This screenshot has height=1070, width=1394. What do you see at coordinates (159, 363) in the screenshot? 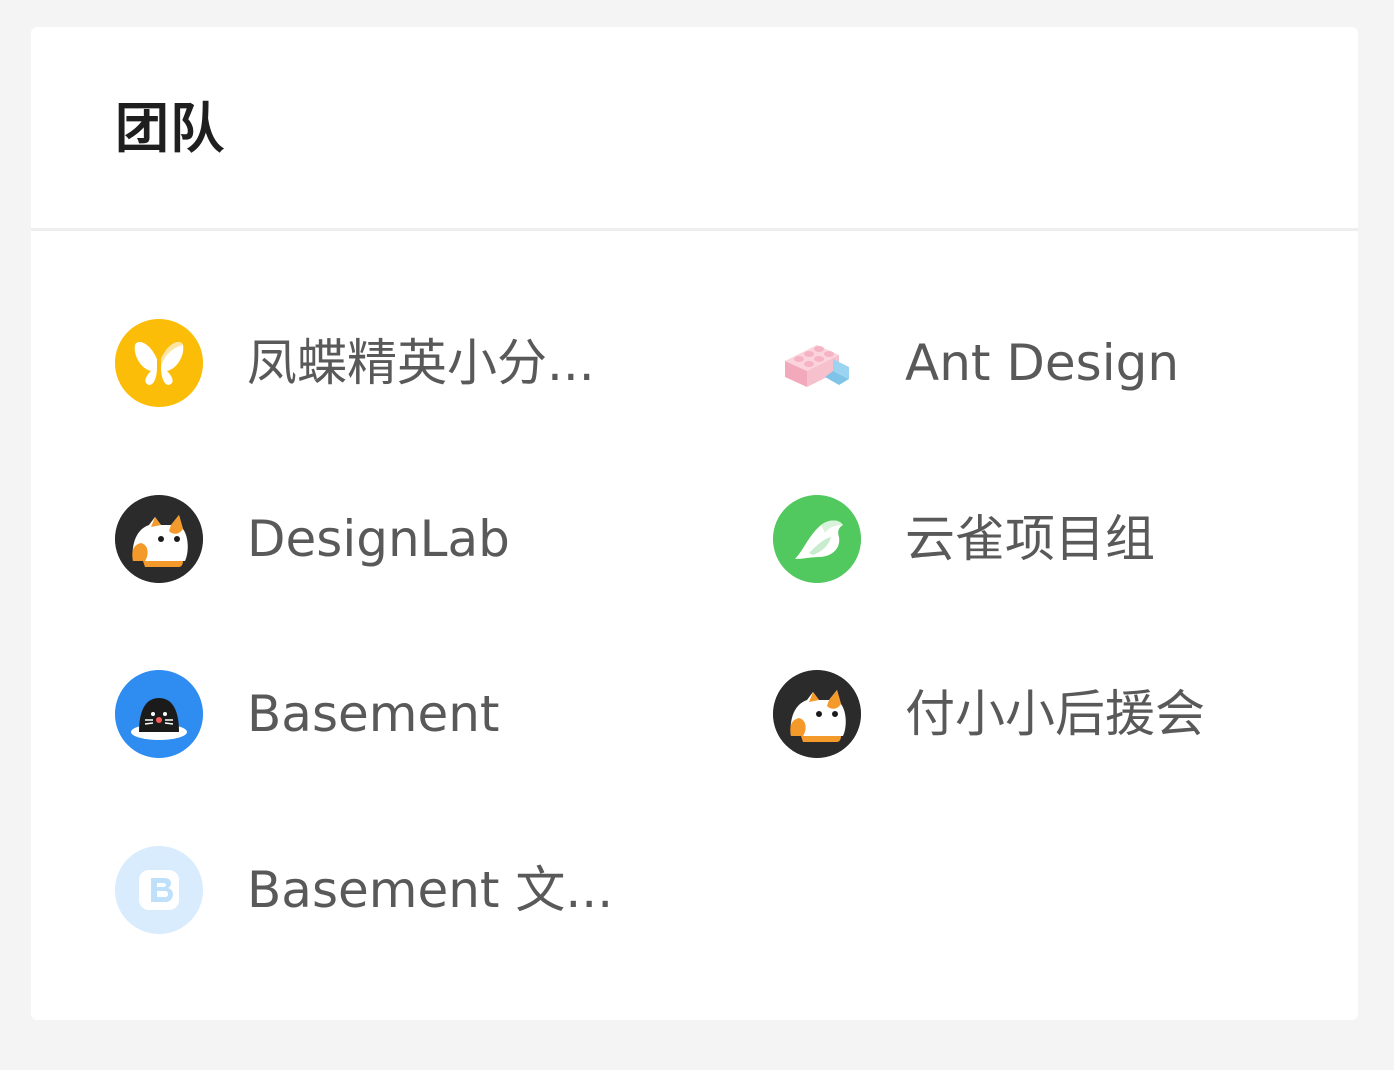
I see `butterfly-logo-icon` at bounding box center [159, 363].